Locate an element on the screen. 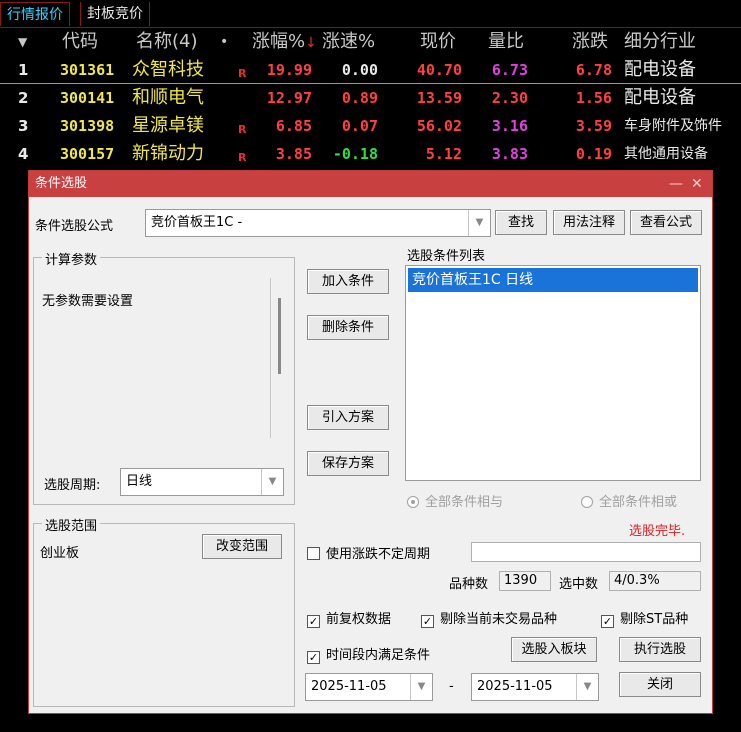  price-cell: 56.02 is located at coordinates (439, 126).